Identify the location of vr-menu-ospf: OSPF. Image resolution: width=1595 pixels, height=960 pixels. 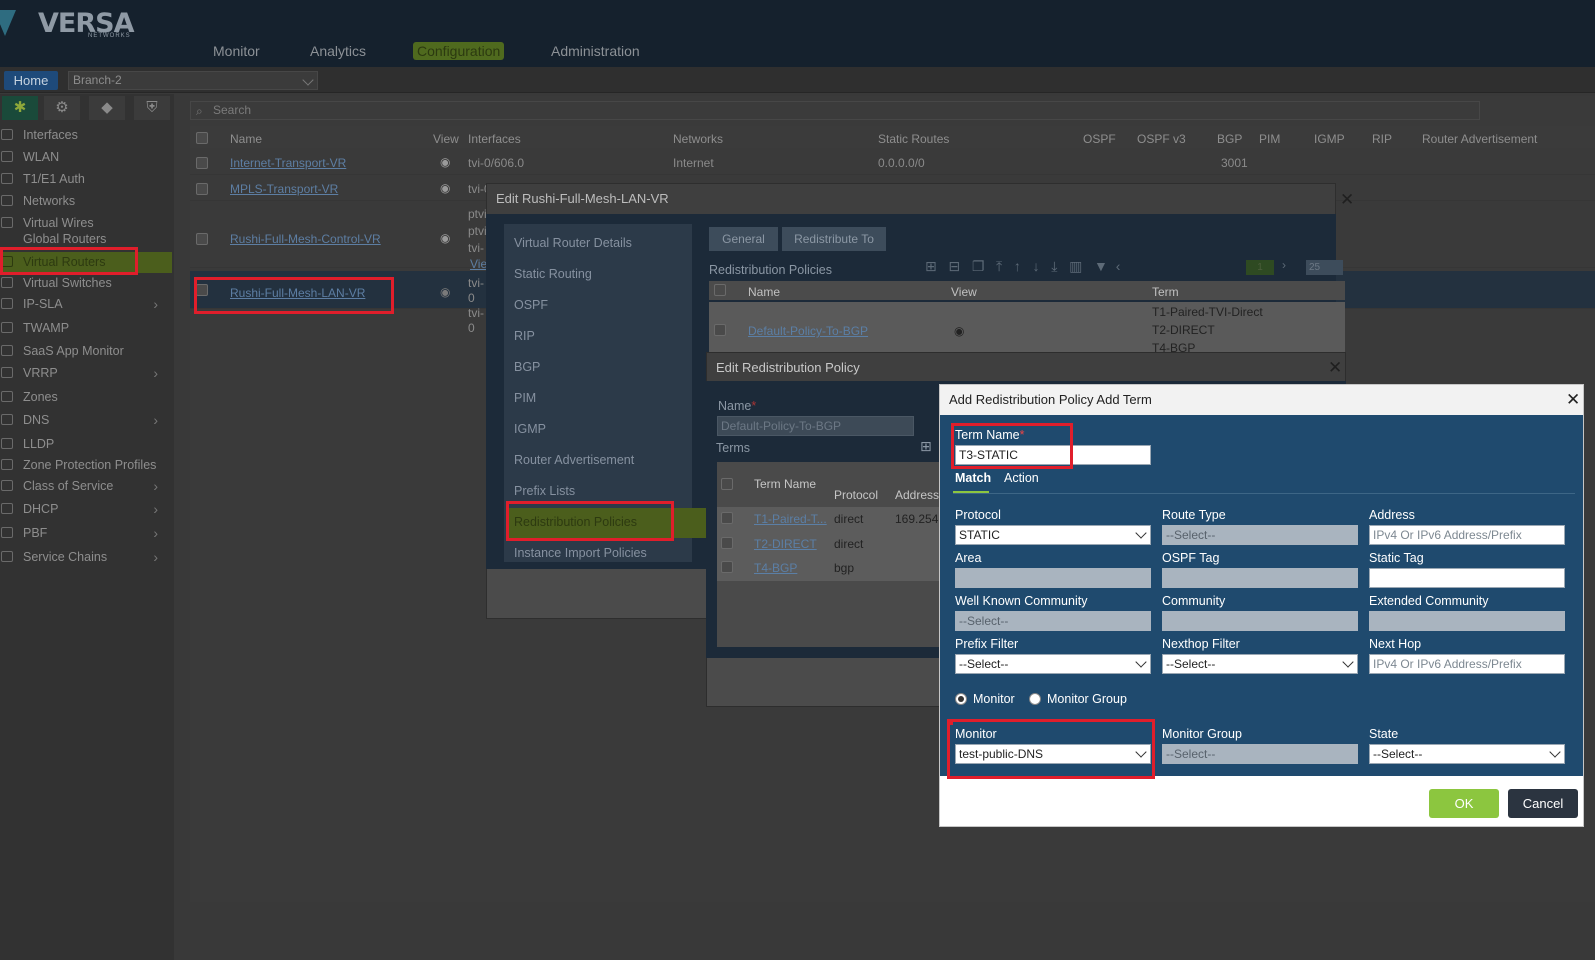
(531, 305).